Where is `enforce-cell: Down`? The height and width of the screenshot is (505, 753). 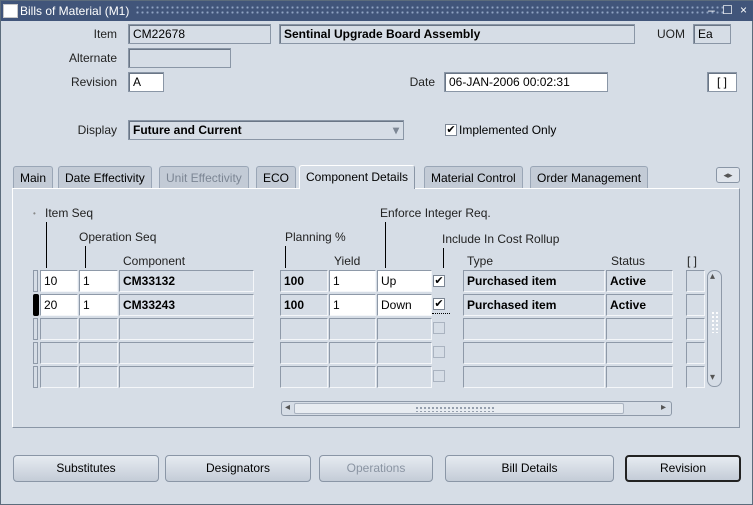
enforce-cell: Down is located at coordinates (404, 305).